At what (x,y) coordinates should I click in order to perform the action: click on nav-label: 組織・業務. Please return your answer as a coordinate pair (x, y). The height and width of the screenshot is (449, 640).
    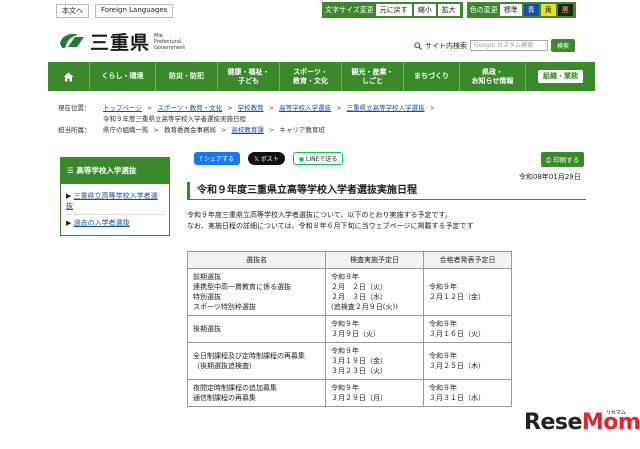
    Looking at the image, I should click on (560, 76).